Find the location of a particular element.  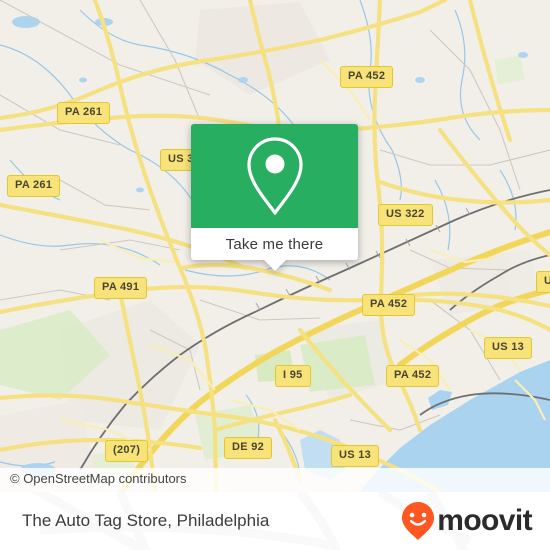

popup-action-bar: Take me there is located at coordinates (274, 244).